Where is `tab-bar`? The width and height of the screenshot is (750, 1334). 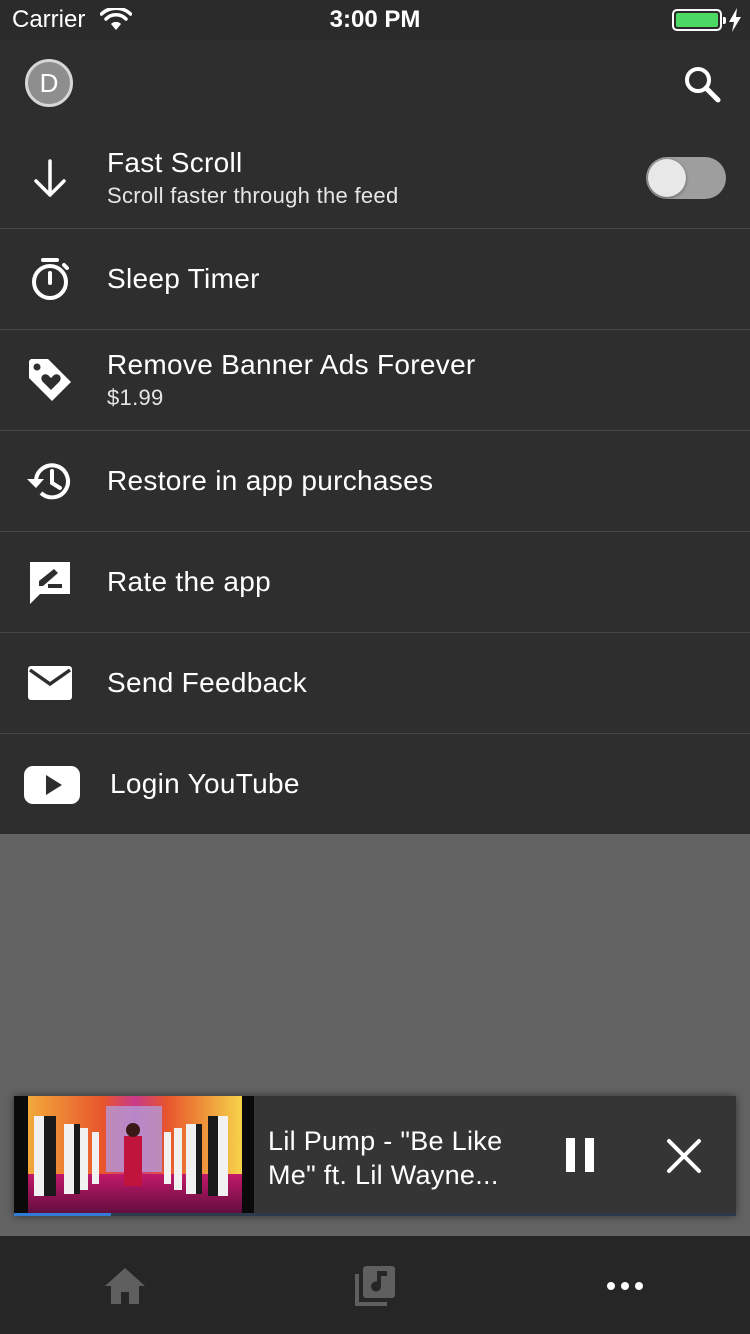 tab-bar is located at coordinates (375, 1285).